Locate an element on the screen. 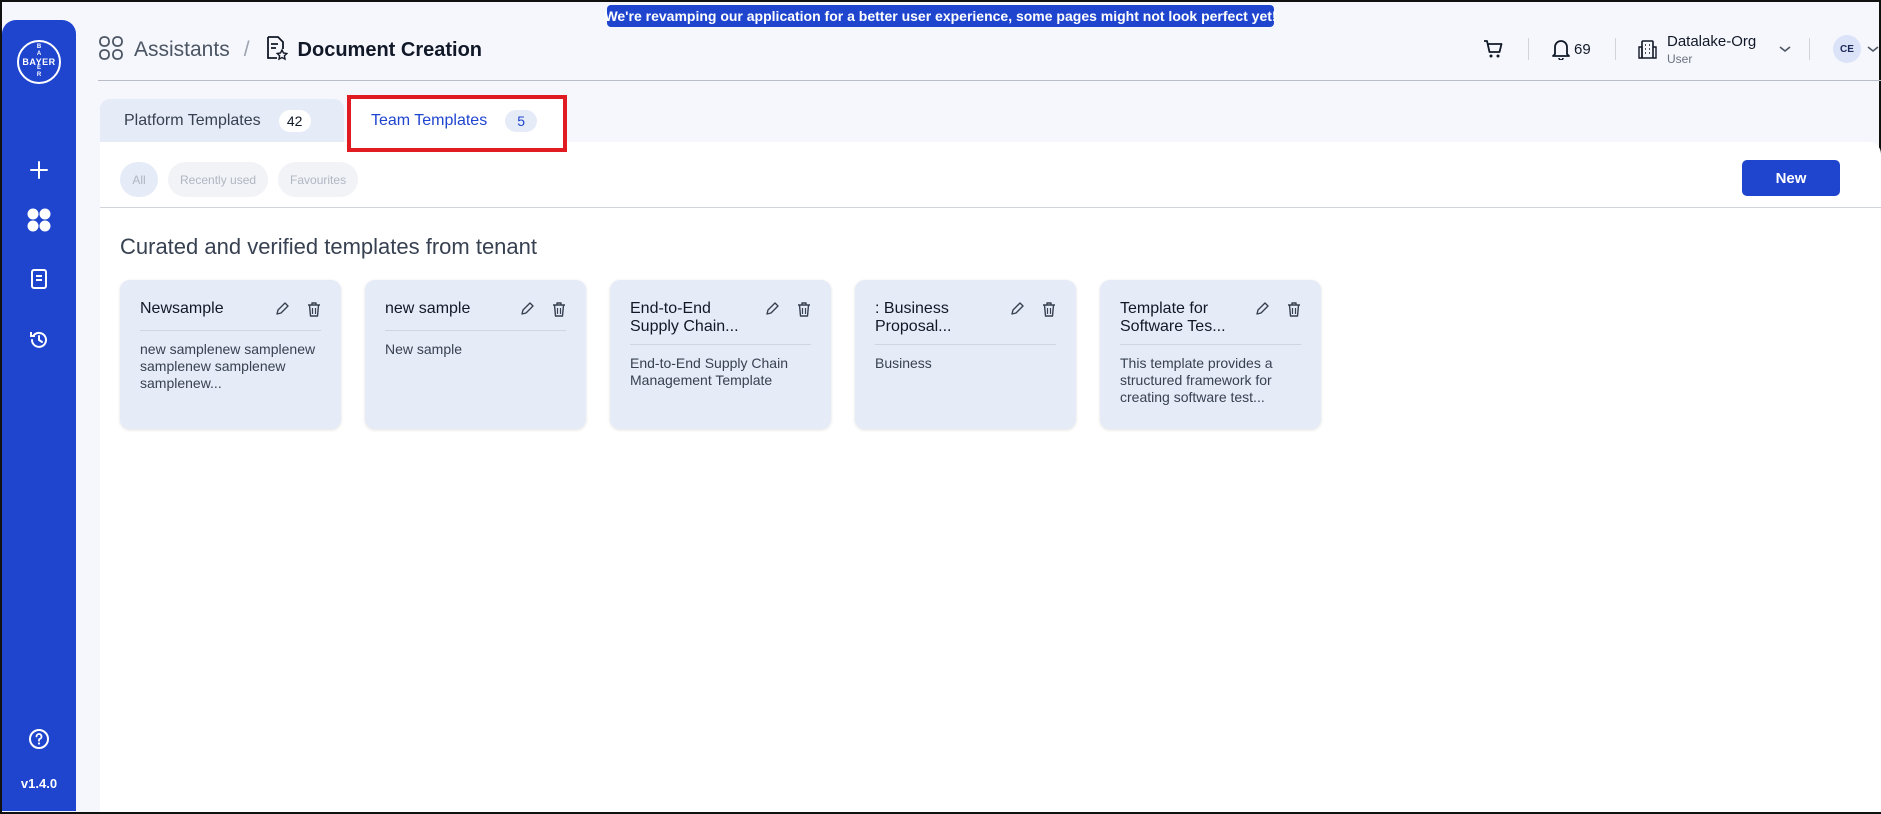 The image size is (1881, 814). building-icon is located at coordinates (1647, 49).